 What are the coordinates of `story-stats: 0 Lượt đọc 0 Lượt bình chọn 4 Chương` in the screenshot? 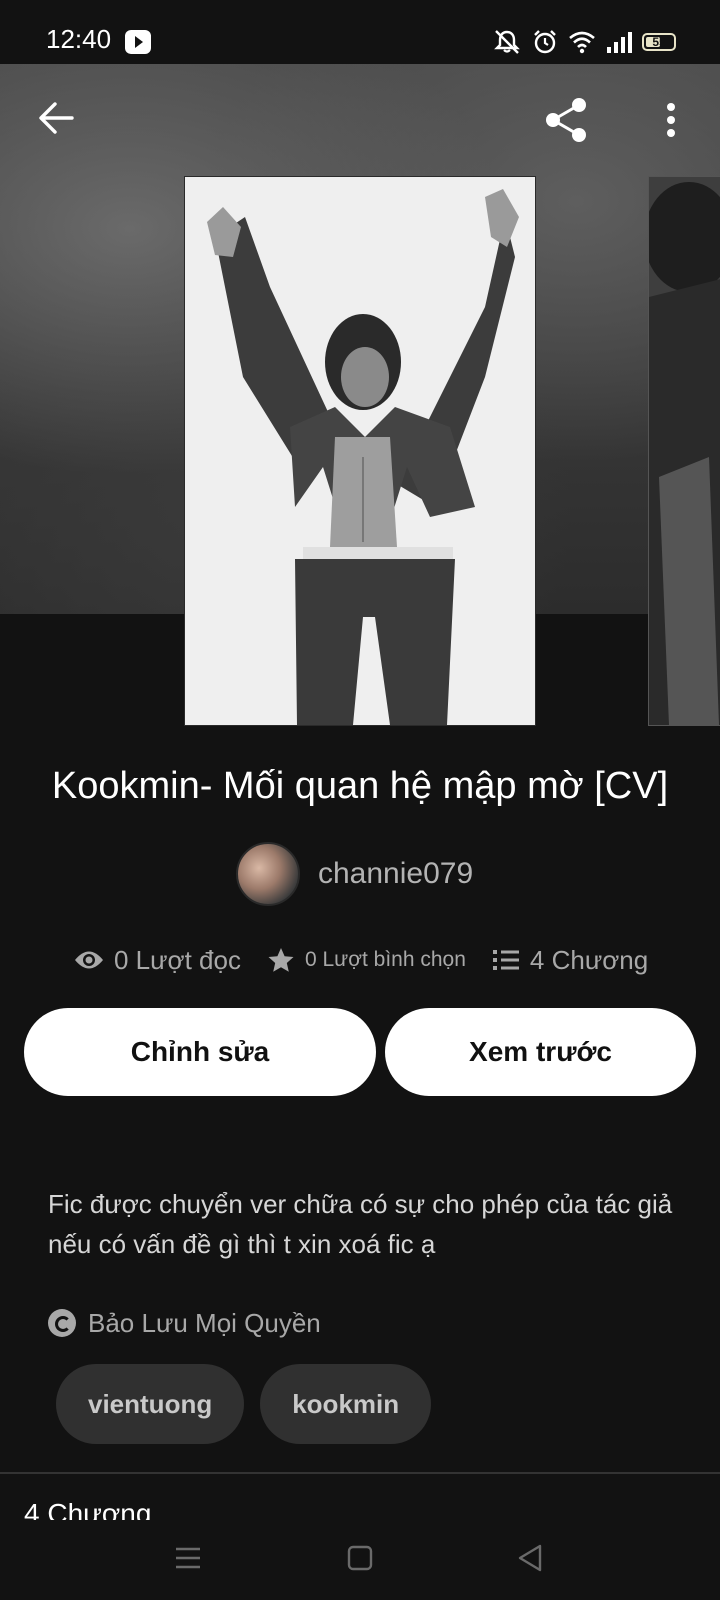 It's located at (374, 960).